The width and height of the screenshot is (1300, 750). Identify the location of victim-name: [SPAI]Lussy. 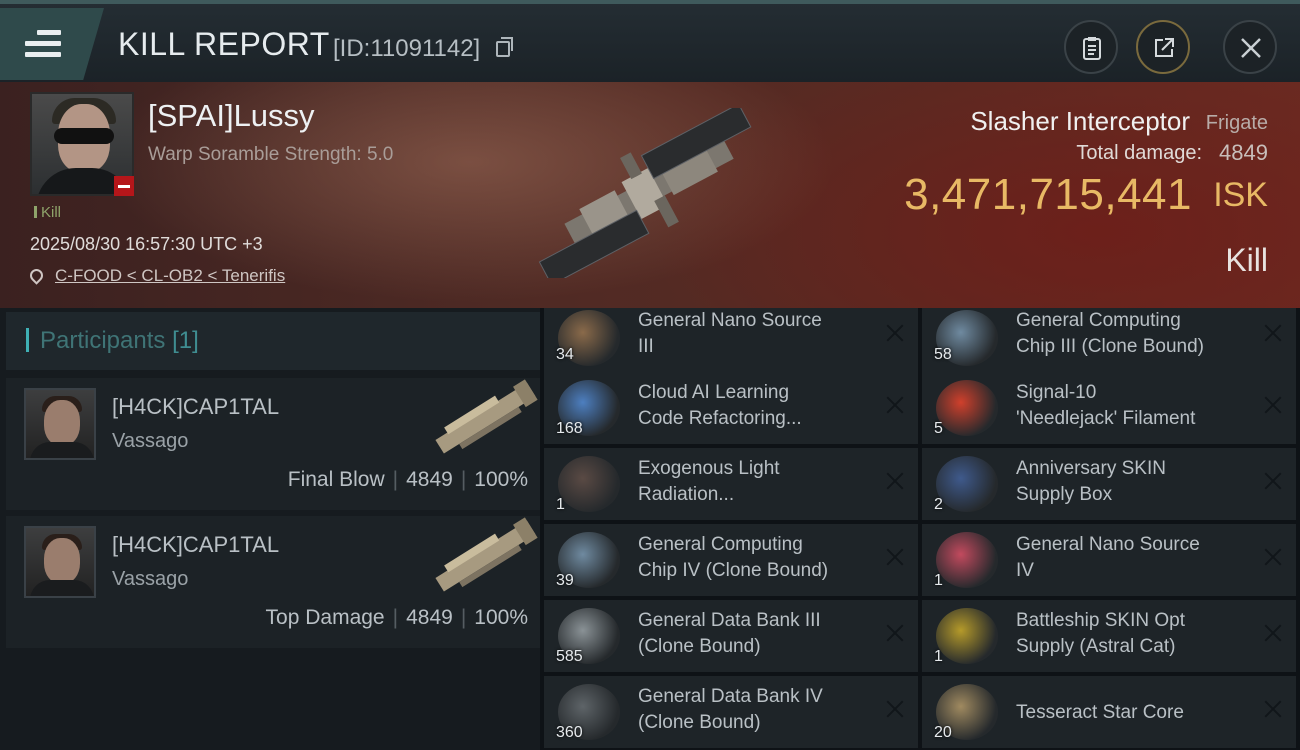
(231, 116).